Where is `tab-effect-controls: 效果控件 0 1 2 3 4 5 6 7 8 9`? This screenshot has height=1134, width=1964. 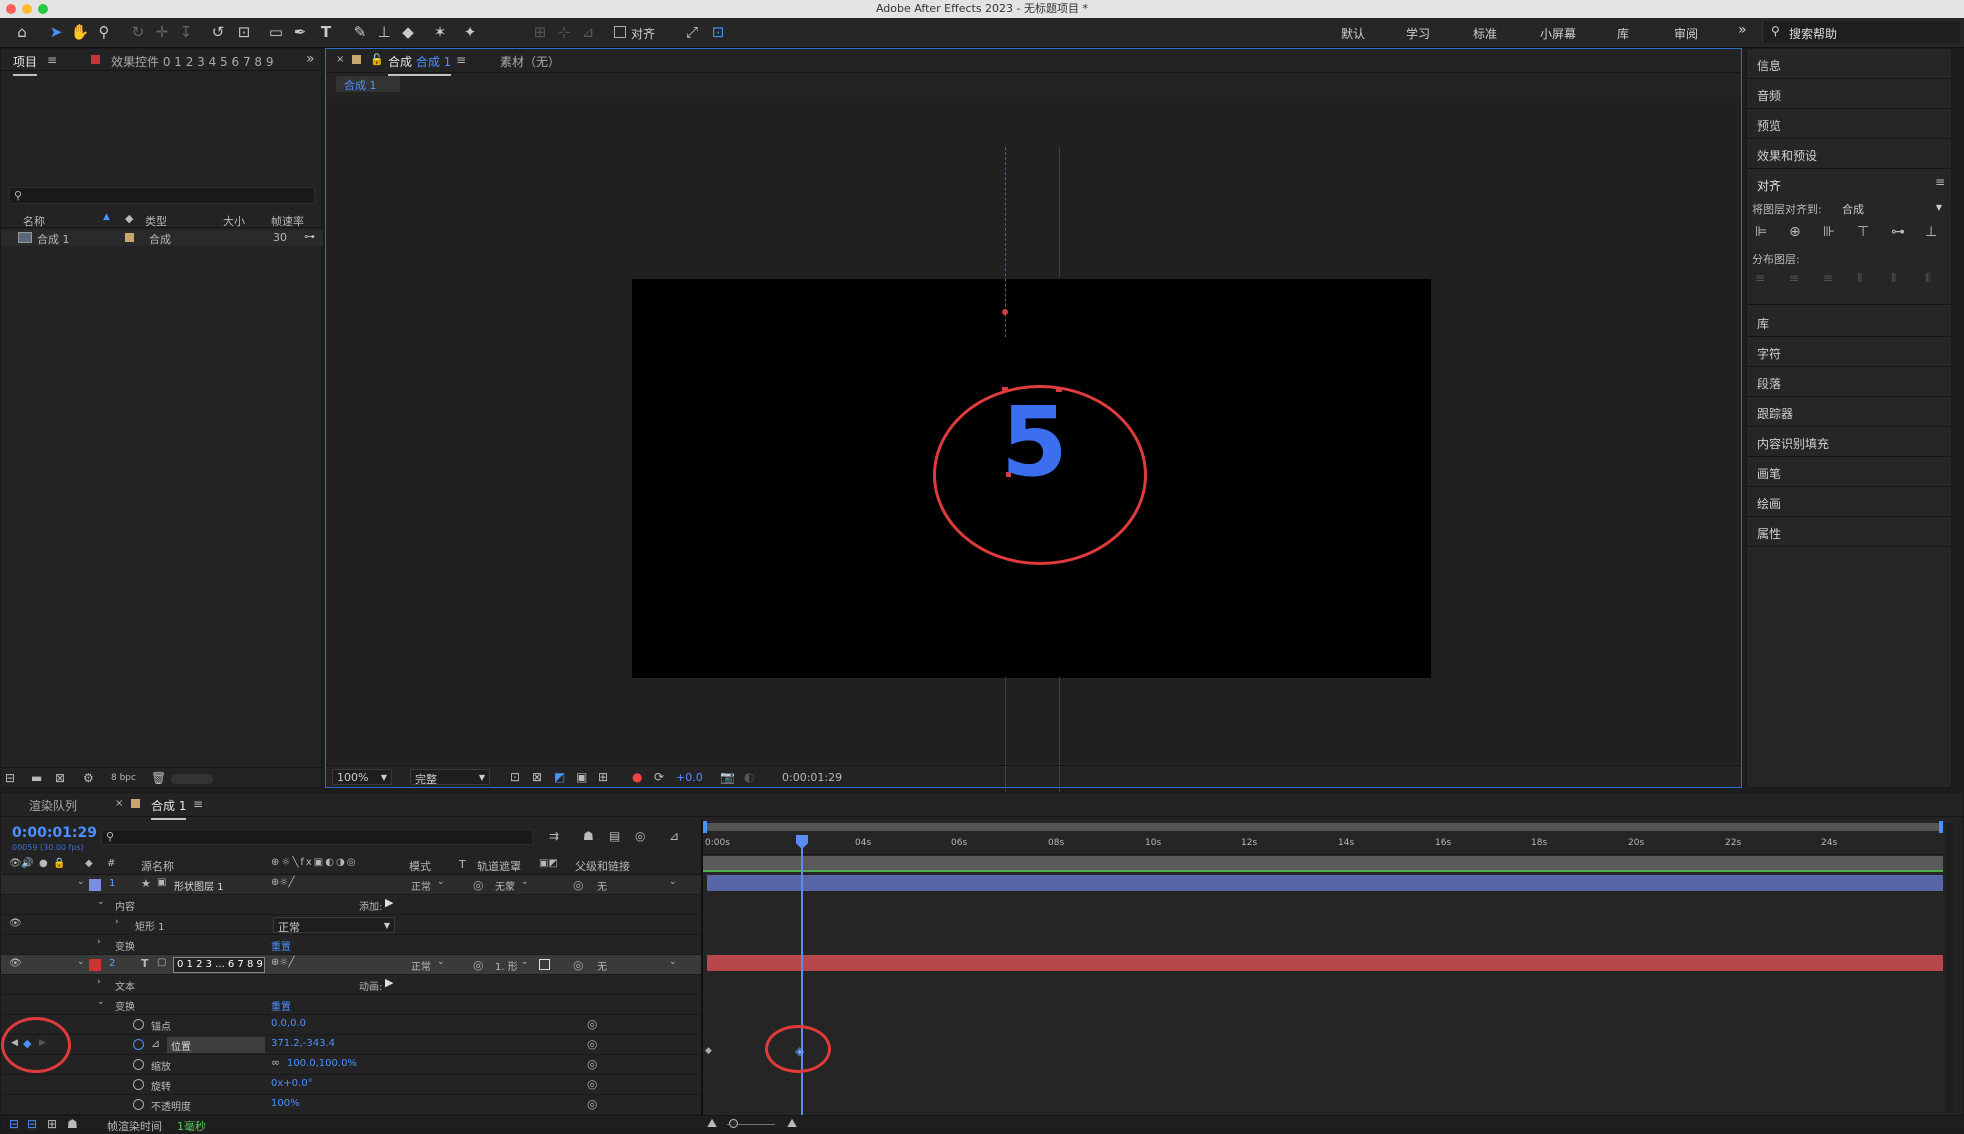 tab-effect-controls: 效果控件 0 1 2 3 4 5 6 7 8 9 is located at coordinates (192, 61).